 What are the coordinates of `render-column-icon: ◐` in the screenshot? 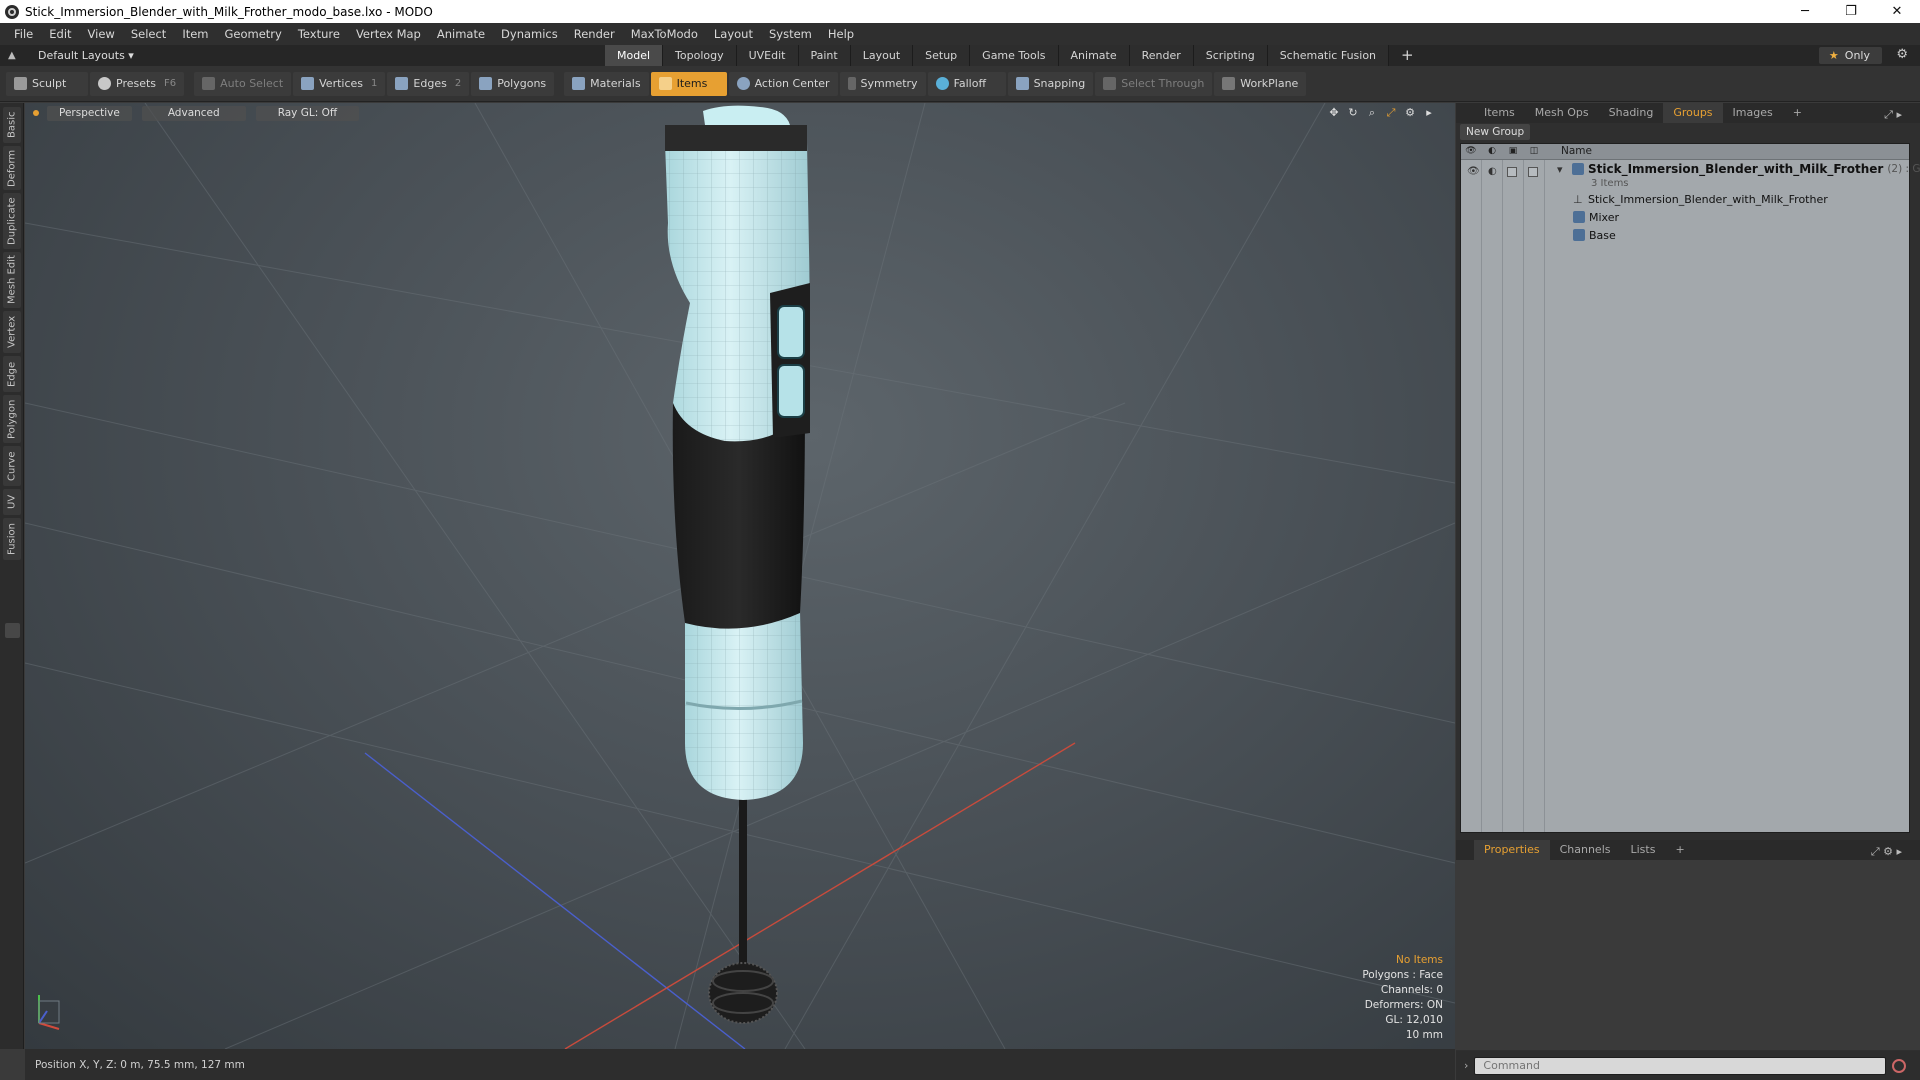 It's located at (1492, 152).